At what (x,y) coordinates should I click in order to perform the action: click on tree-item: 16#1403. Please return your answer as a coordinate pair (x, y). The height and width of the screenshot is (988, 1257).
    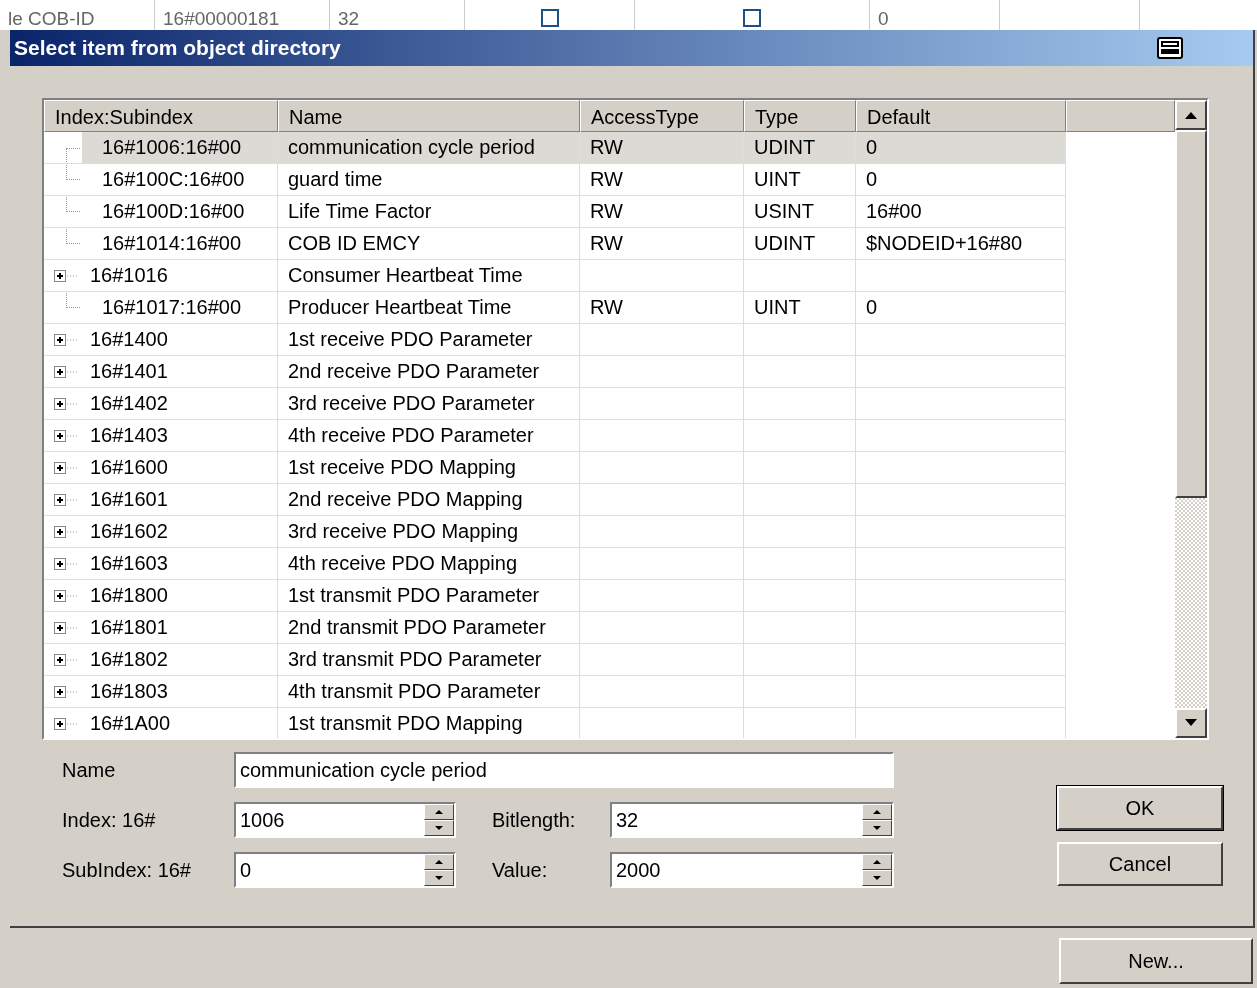
    Looking at the image, I should click on (129, 435).